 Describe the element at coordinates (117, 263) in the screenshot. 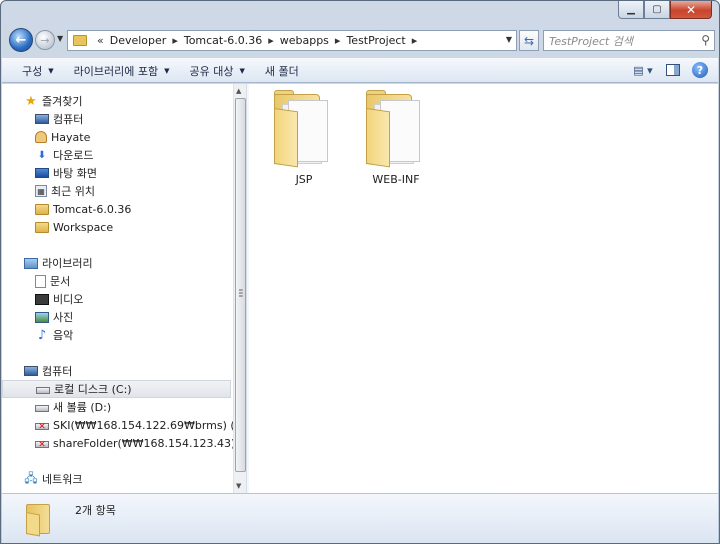

I see `sidebar-item-libraries: 라이브러리` at that location.